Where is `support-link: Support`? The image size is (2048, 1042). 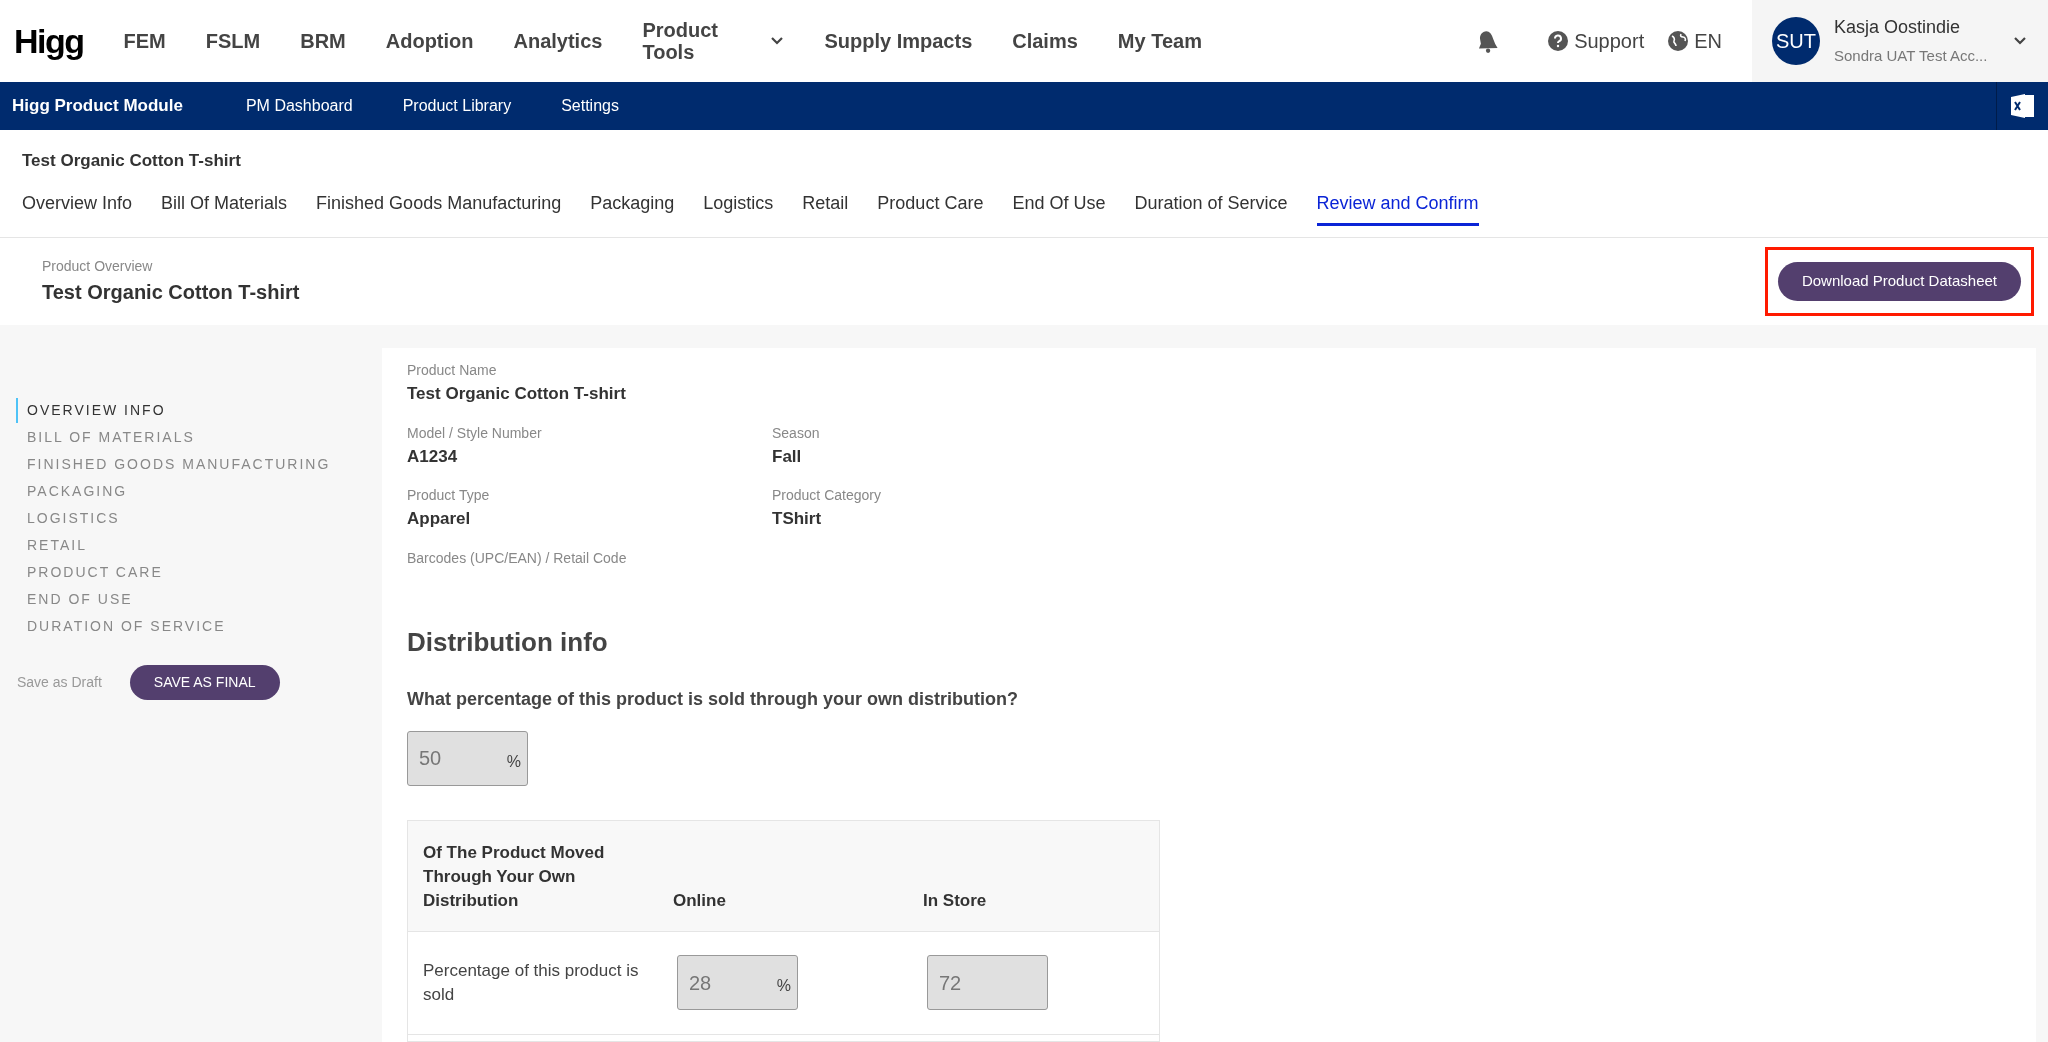
support-link: Support is located at coordinates (1596, 41).